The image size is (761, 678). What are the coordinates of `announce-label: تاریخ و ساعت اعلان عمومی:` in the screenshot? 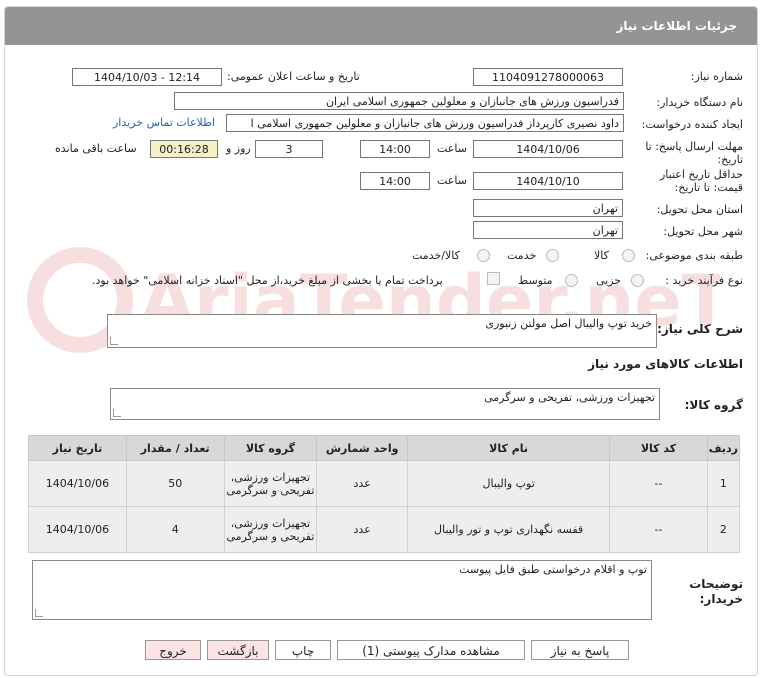 It's located at (293, 76).